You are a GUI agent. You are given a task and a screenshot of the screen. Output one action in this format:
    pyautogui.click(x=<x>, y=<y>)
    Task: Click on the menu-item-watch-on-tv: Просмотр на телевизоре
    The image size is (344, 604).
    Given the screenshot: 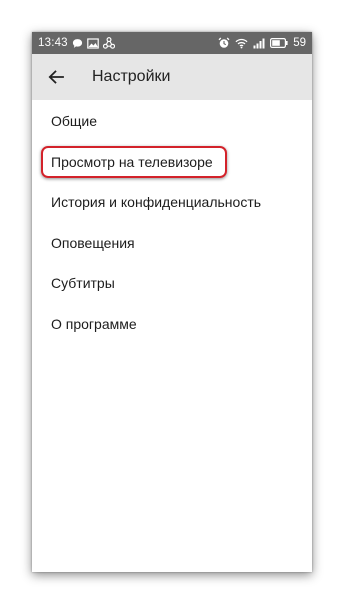 What is the action you would take?
    pyautogui.click(x=172, y=162)
    